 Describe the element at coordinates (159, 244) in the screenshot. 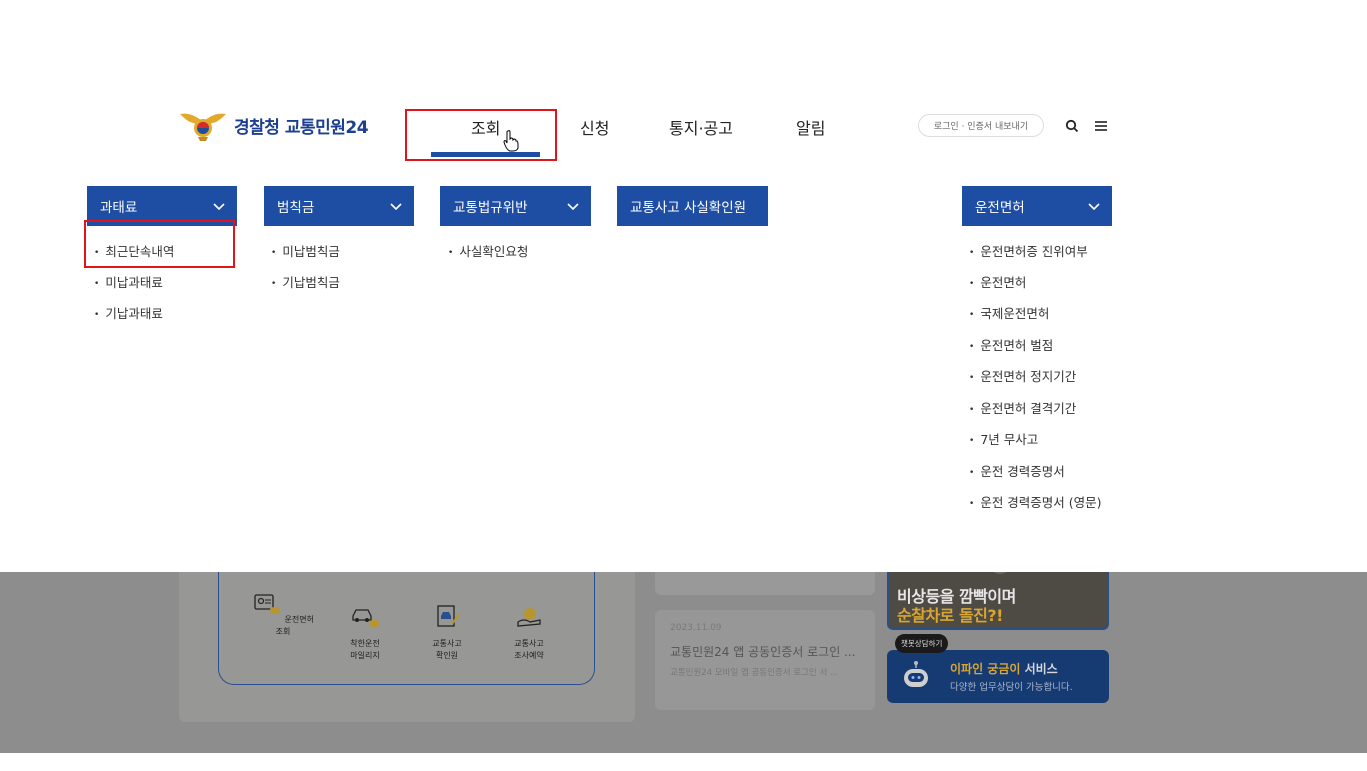

I see `highlight-box-submenu` at that location.